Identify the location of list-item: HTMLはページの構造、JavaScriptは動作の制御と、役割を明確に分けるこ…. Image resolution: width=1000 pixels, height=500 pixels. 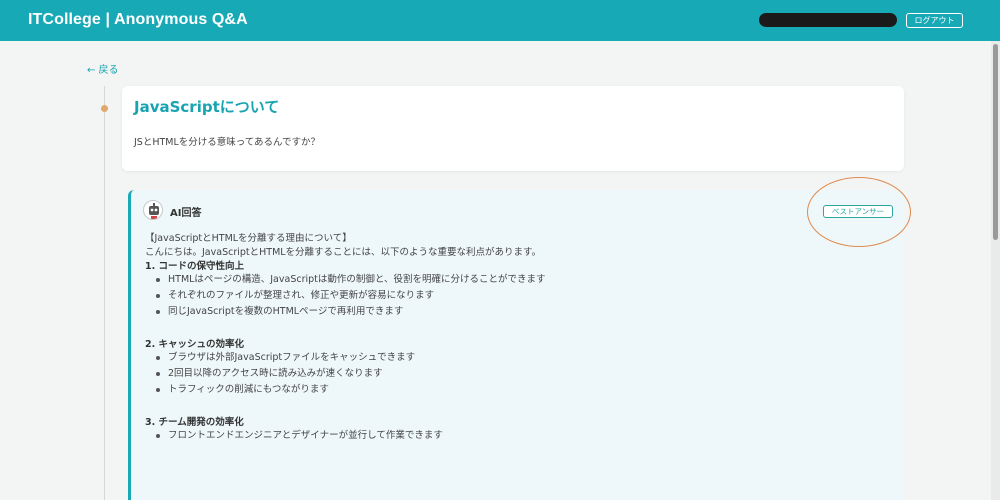
(520, 280).